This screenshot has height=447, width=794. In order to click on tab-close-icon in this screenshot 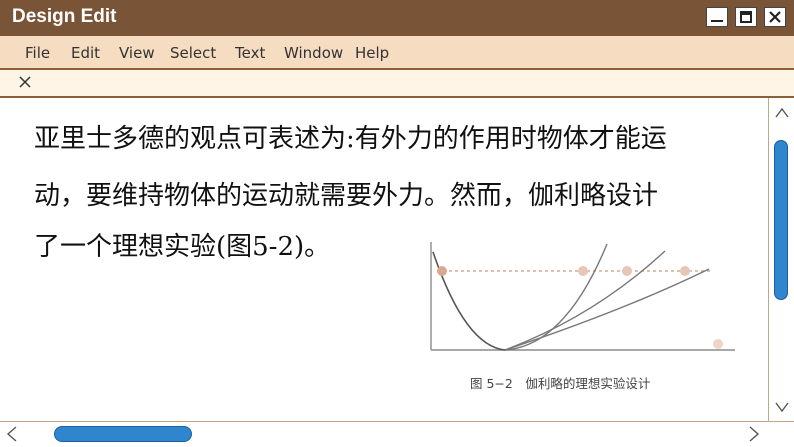, I will do `click(25, 83)`.